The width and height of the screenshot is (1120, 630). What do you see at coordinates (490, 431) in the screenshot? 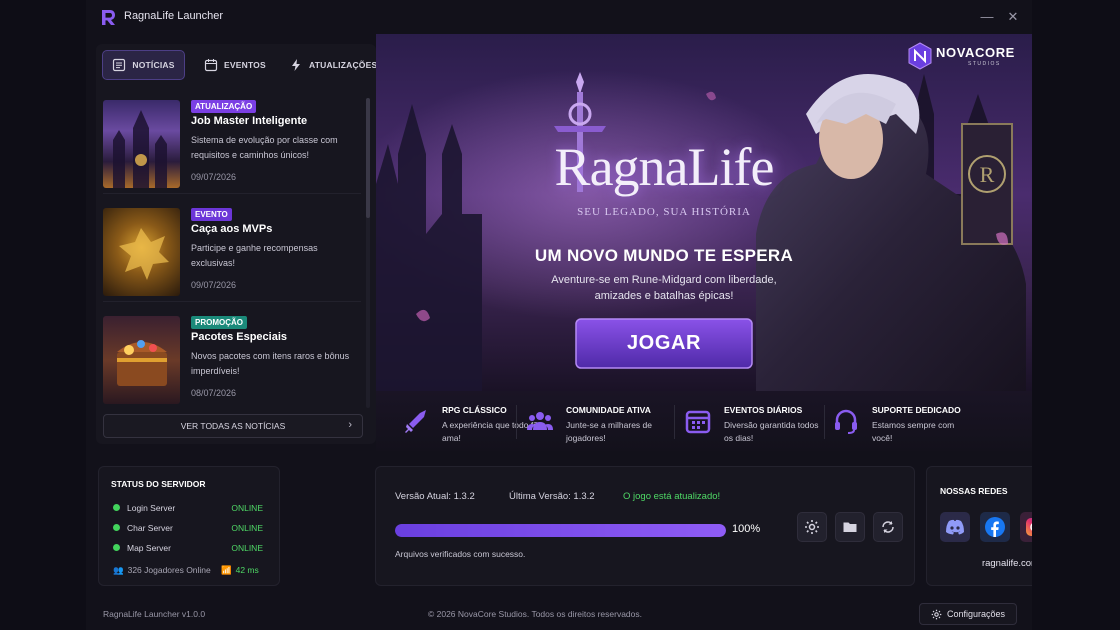
I see `feature-description: A experiência que todo fã ama!` at bounding box center [490, 431].